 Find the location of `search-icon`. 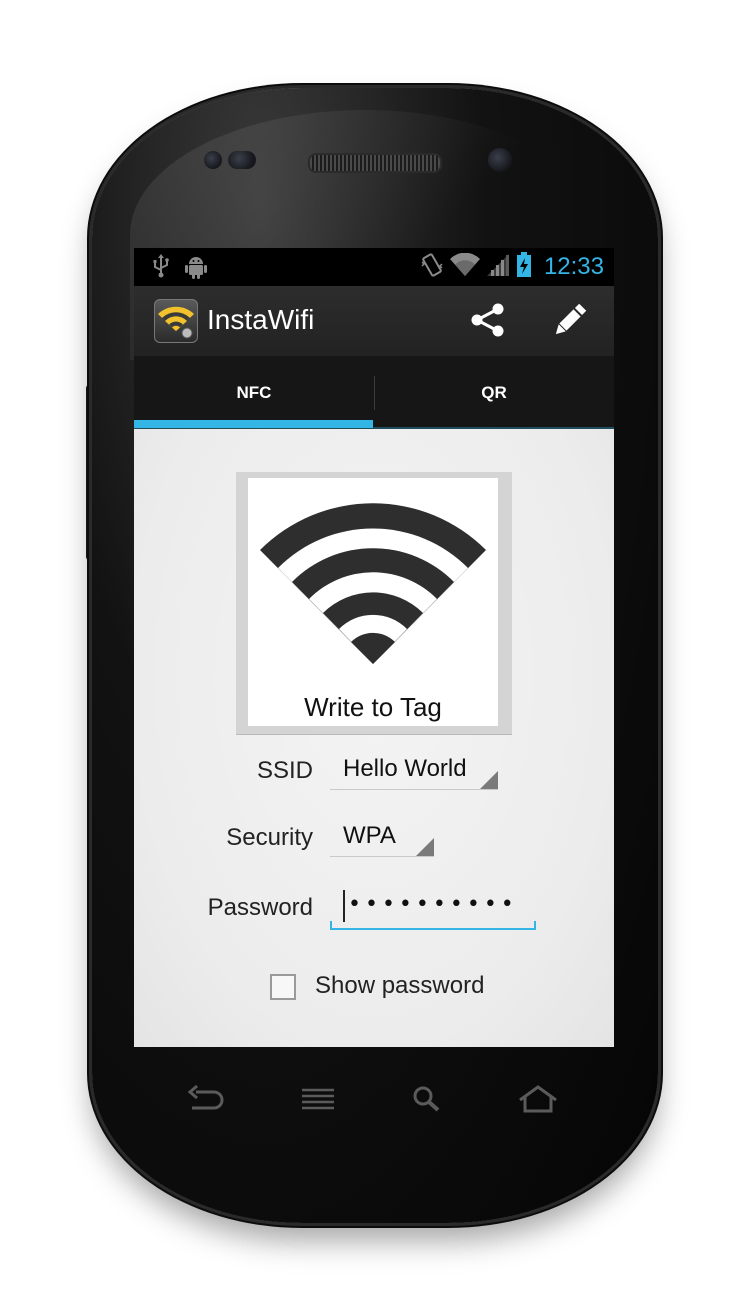

search-icon is located at coordinates (427, 1101).